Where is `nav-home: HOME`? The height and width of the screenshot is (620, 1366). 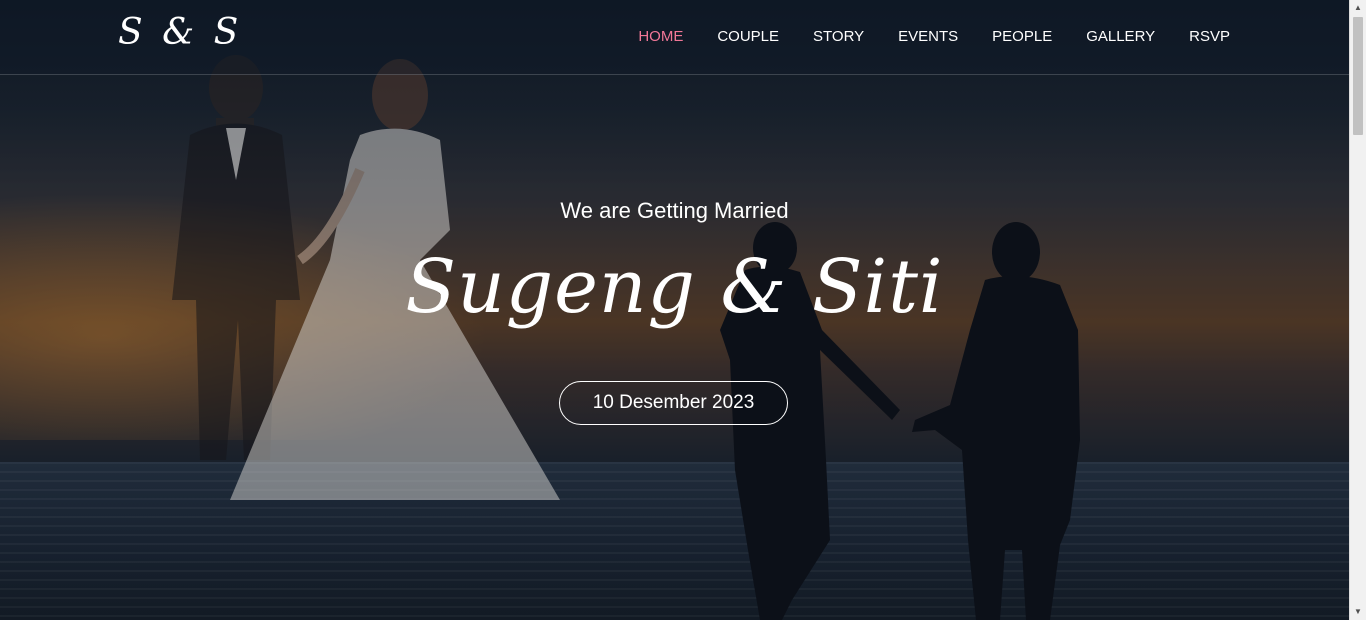
nav-home: HOME is located at coordinates (660, 37).